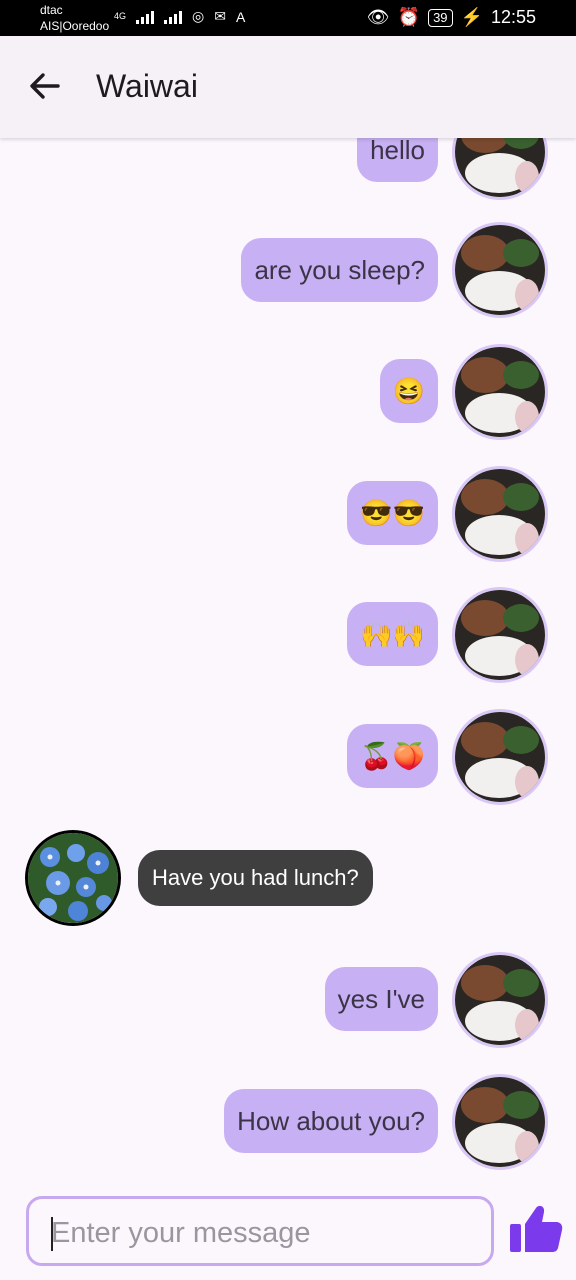 Image resolution: width=576 pixels, height=1280 pixels. Describe the element at coordinates (288, 516) in the screenshot. I see `message-row: 😎😎` at that location.